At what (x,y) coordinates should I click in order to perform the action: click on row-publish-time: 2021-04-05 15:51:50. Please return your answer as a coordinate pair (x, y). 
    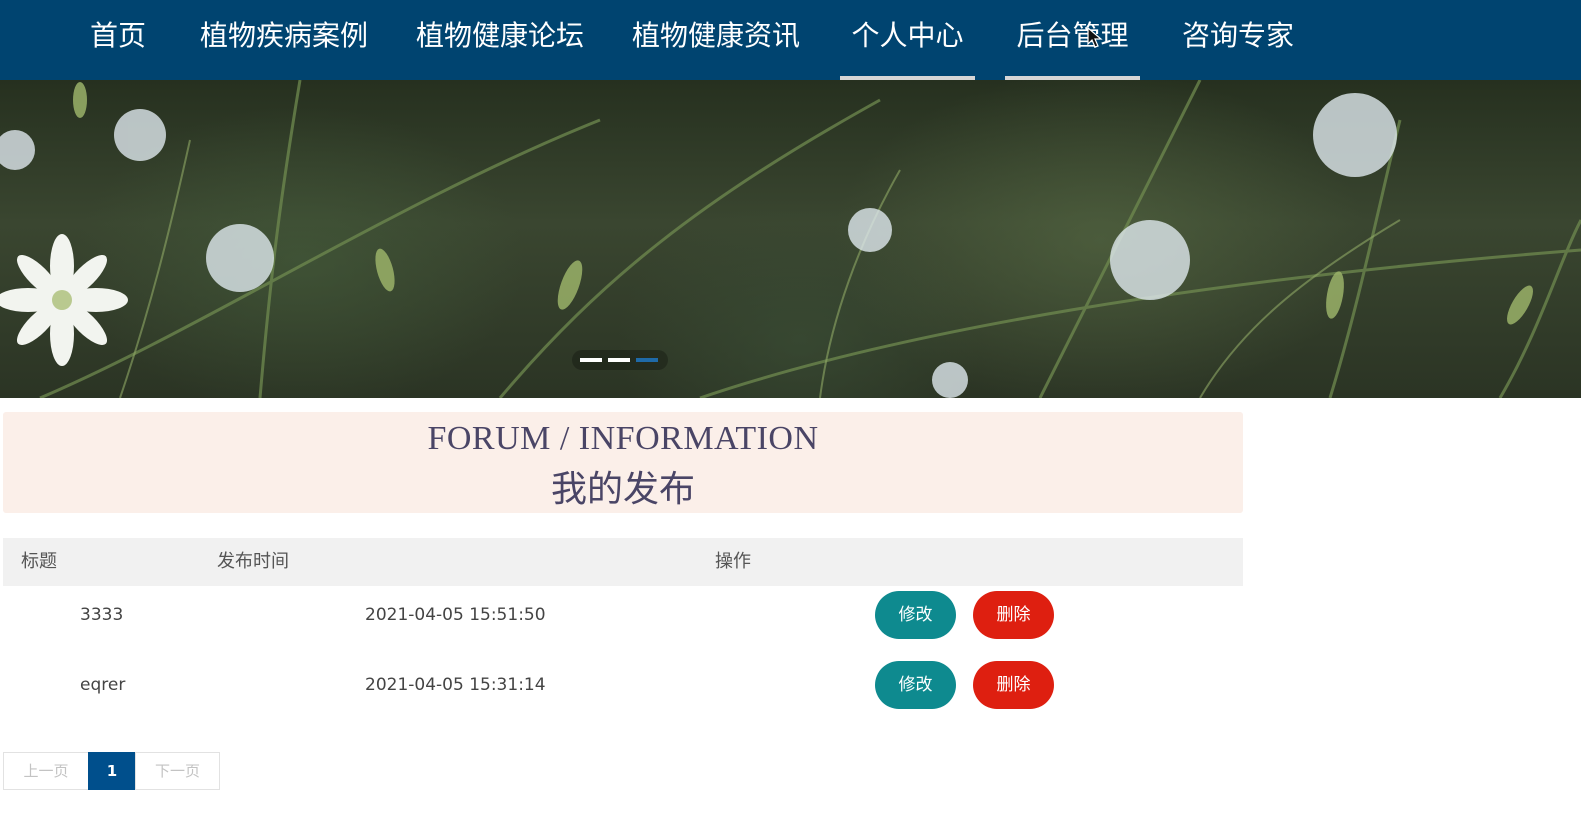
    Looking at the image, I should click on (455, 615).